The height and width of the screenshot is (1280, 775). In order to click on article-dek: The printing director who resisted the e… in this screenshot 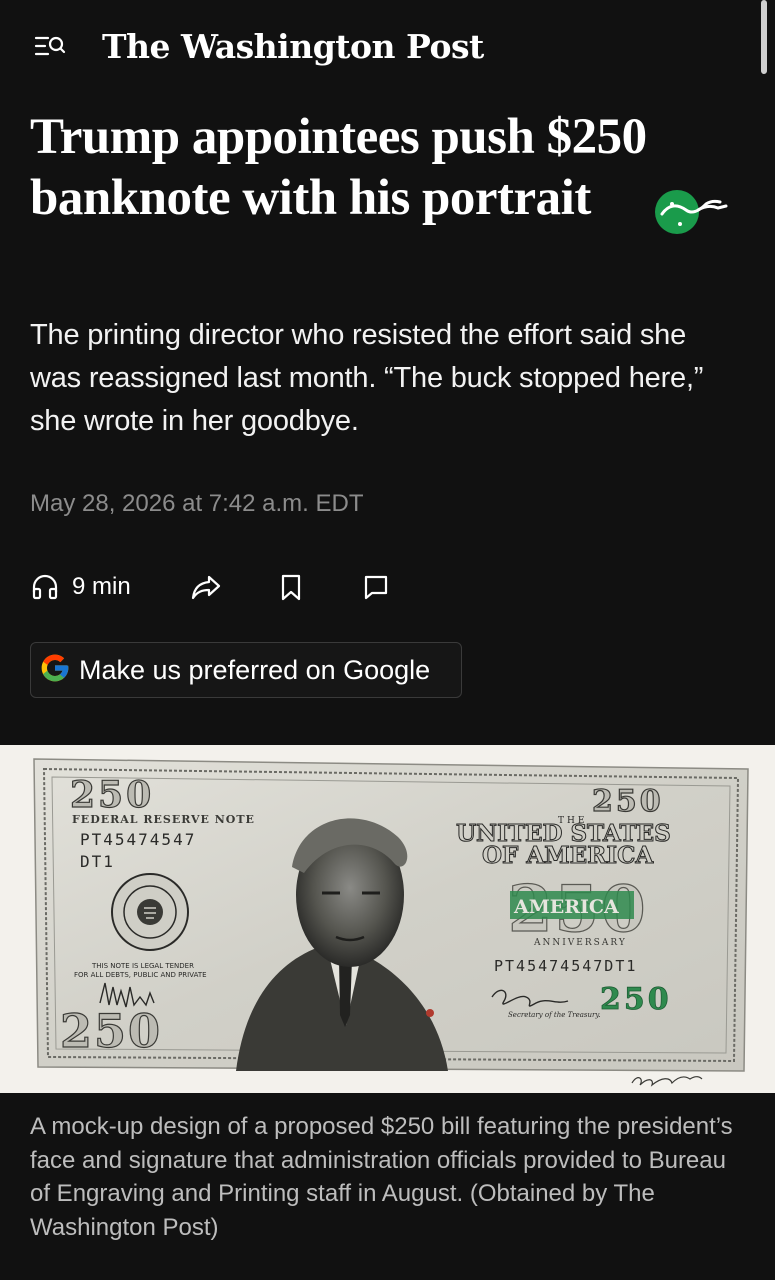, I will do `click(367, 378)`.